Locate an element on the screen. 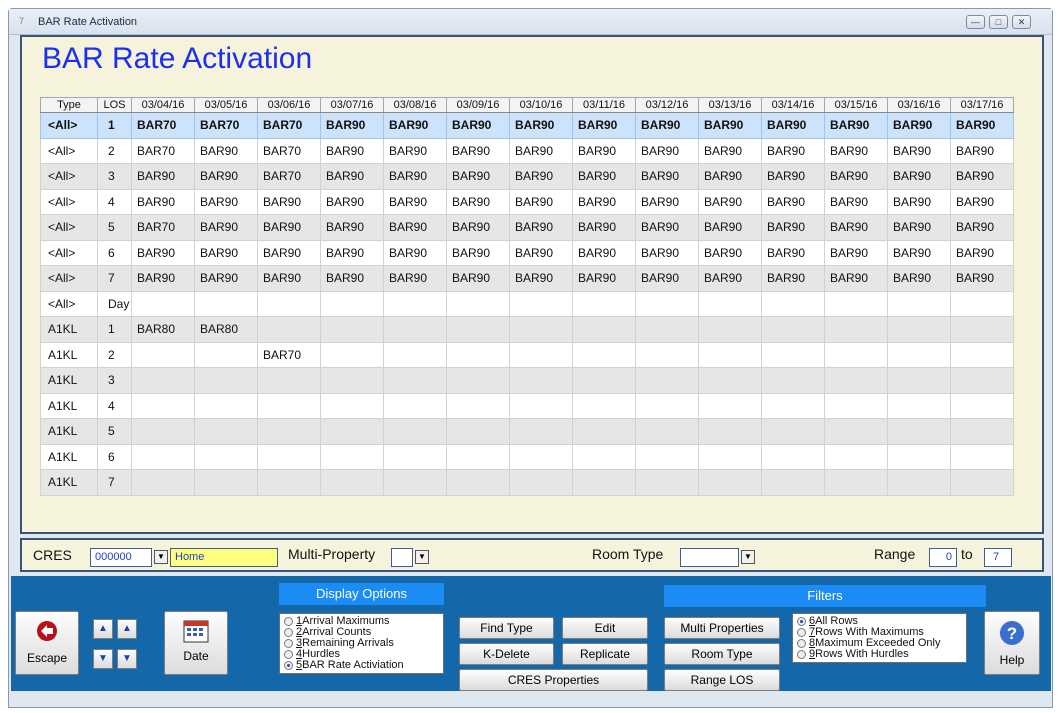 This screenshot has width=1060, height=713. room-type-input is located at coordinates (709, 557).